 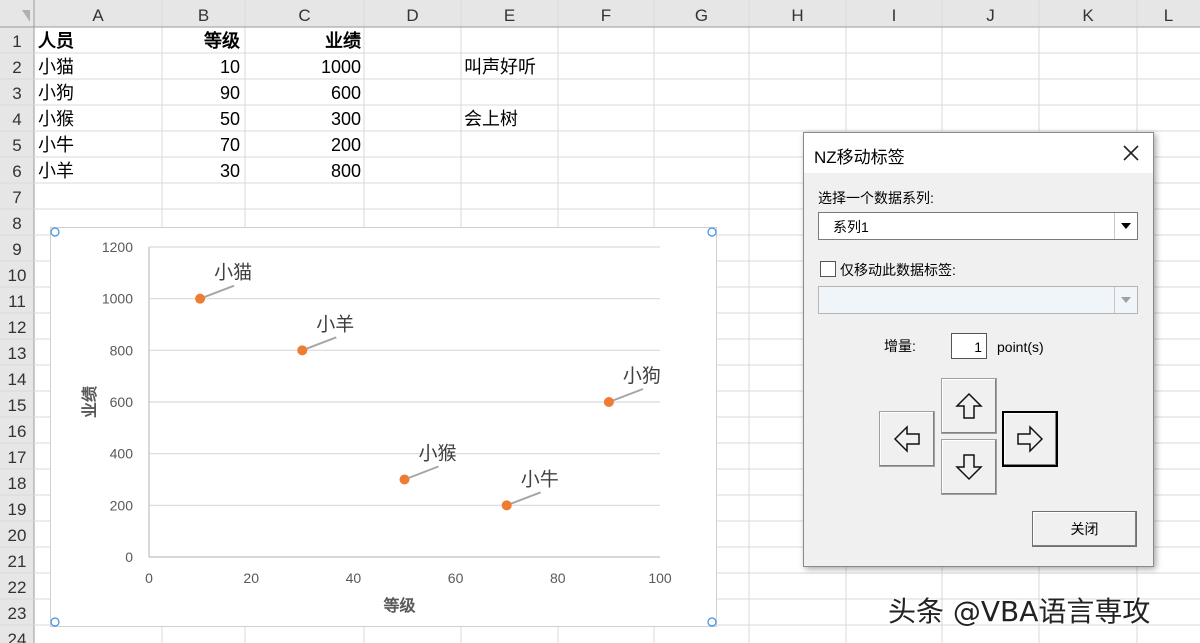 What do you see at coordinates (56, 145) in the screenshot?
I see `cell-name: 小牛` at bounding box center [56, 145].